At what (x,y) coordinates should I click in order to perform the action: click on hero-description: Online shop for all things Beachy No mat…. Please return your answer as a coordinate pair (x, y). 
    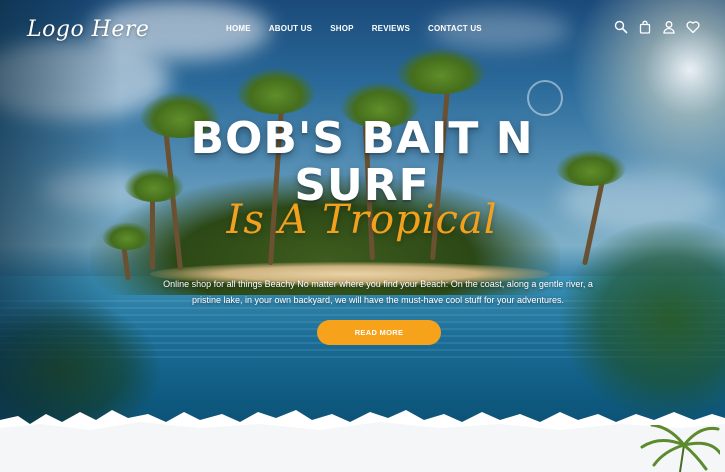
    Looking at the image, I should click on (378, 292).